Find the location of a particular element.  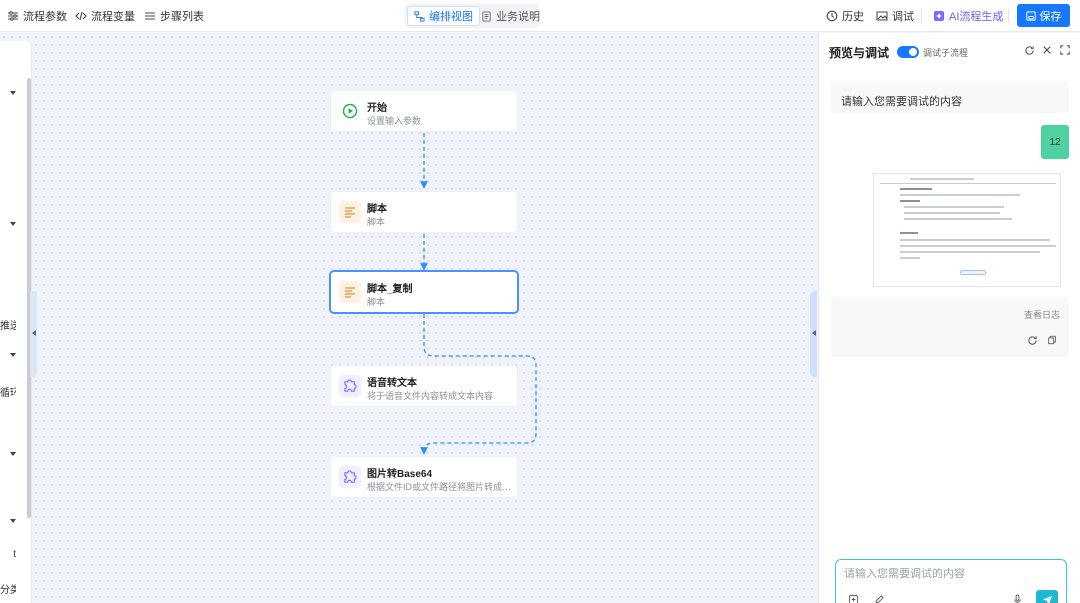

step-list-button: 步骤列表 is located at coordinates (174, 16).